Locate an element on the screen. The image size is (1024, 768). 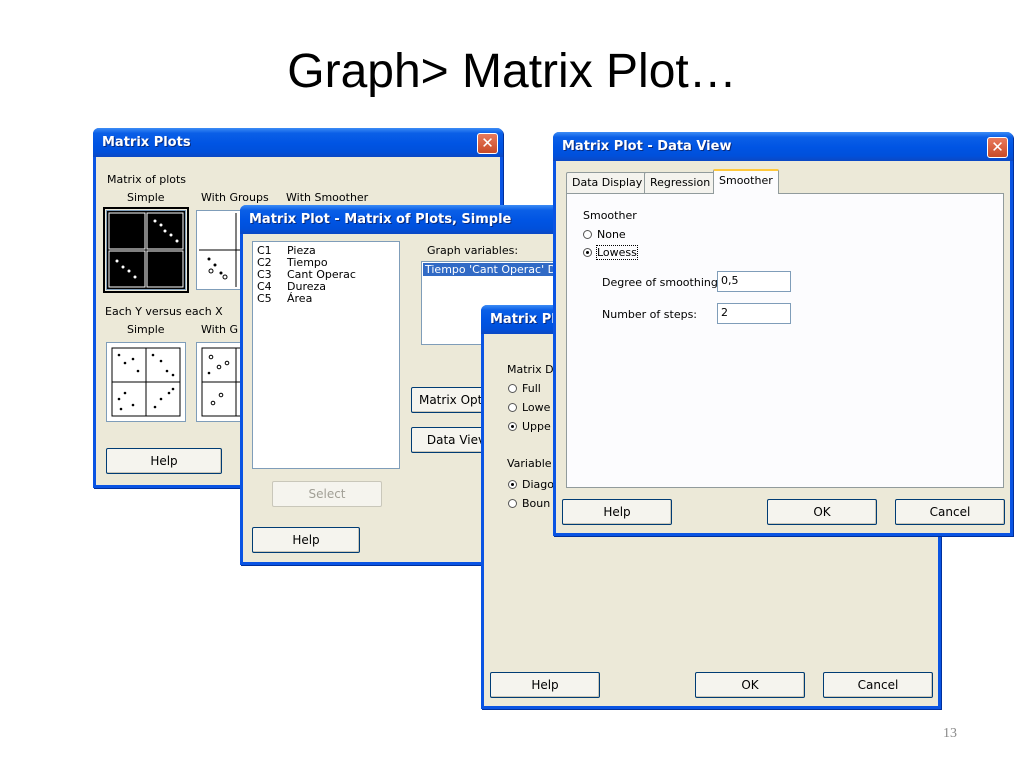
option-diagonal: Diago is located at coordinates (531, 484).